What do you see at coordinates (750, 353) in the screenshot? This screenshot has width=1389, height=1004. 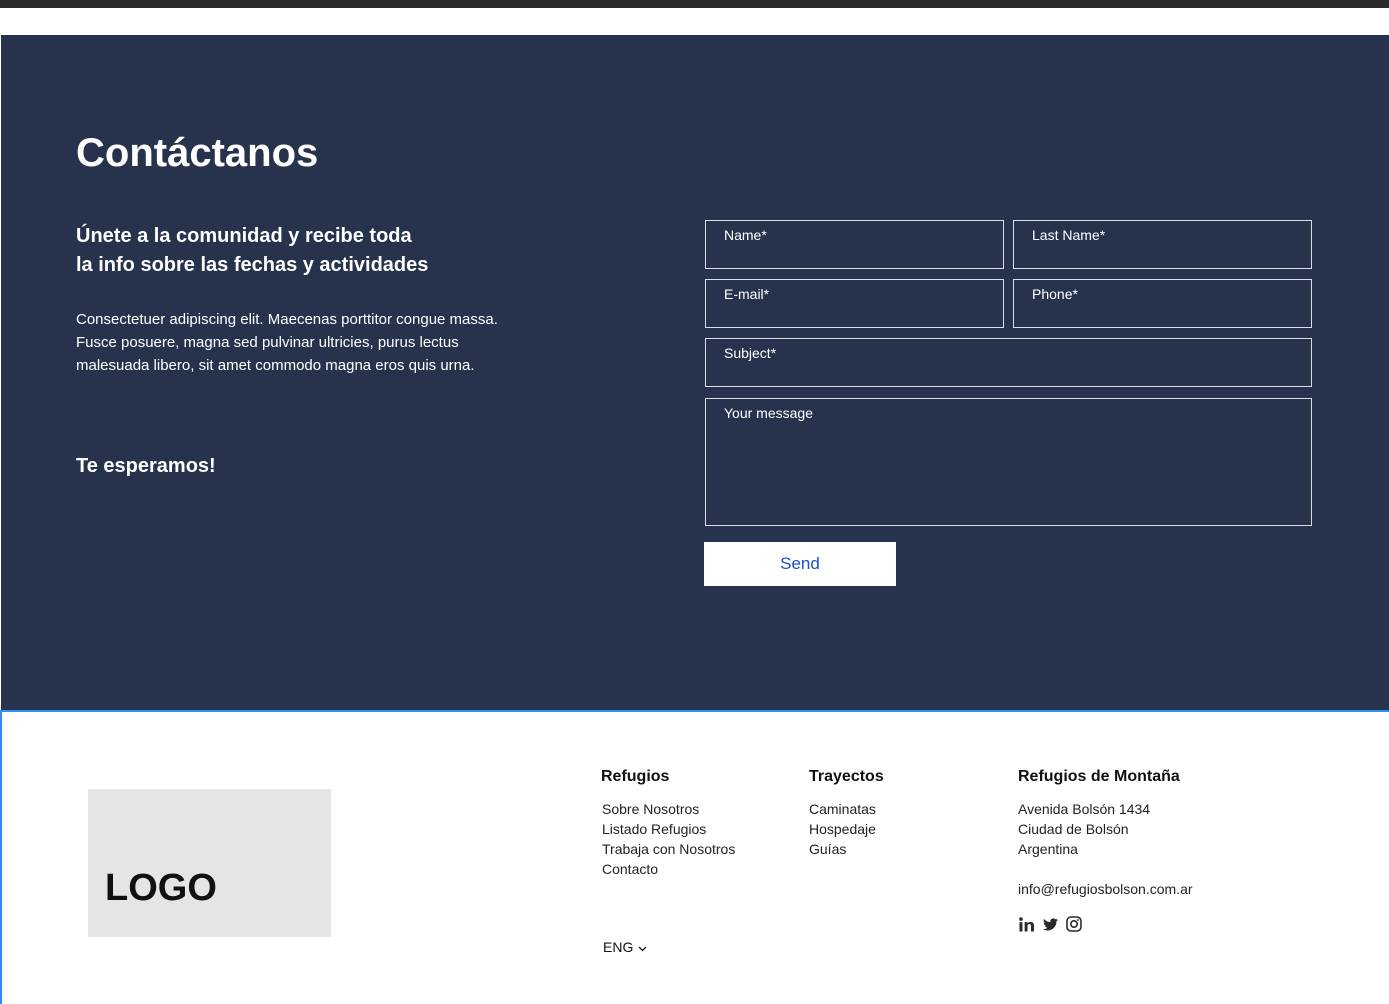 I see `subject-field-label: Subject*` at bounding box center [750, 353].